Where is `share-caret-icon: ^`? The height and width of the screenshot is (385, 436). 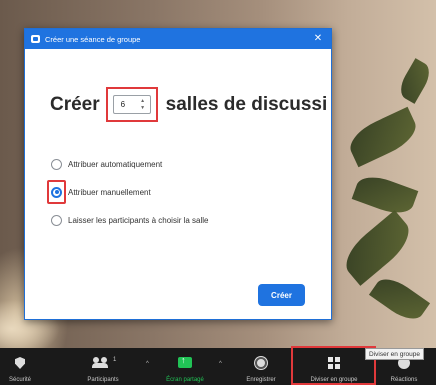
share-caret-icon: ^ is located at coordinates (220, 364).